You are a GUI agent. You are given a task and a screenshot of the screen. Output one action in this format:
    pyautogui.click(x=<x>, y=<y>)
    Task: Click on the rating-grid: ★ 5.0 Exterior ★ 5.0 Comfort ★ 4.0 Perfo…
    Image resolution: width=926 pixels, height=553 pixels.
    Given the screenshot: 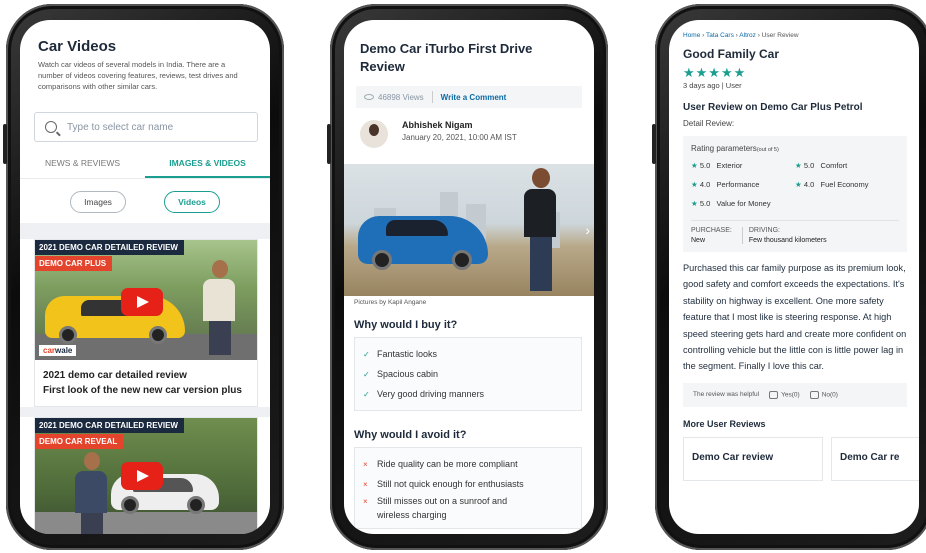 What is the action you would take?
    pyautogui.click(x=795, y=184)
    